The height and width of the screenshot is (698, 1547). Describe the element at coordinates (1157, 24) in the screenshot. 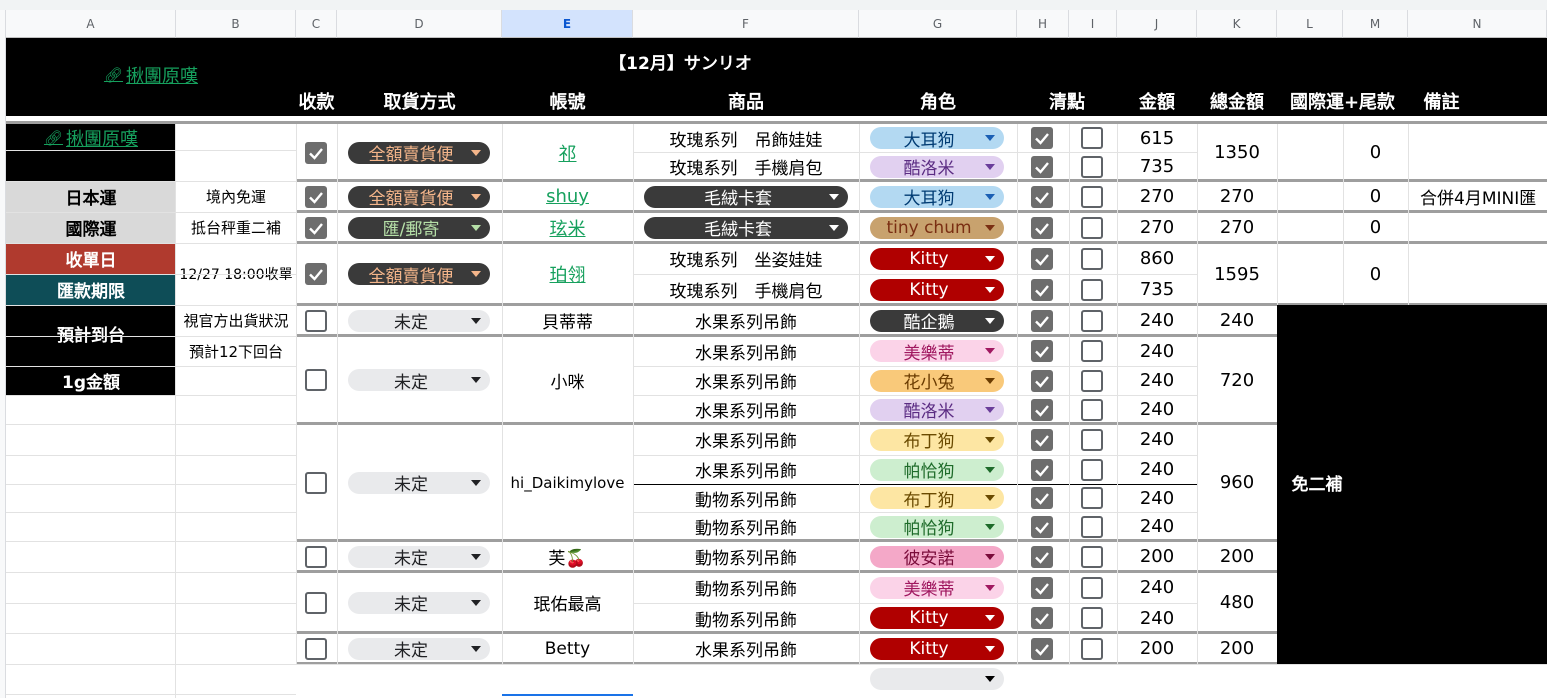

I see `column-header-j: J` at that location.